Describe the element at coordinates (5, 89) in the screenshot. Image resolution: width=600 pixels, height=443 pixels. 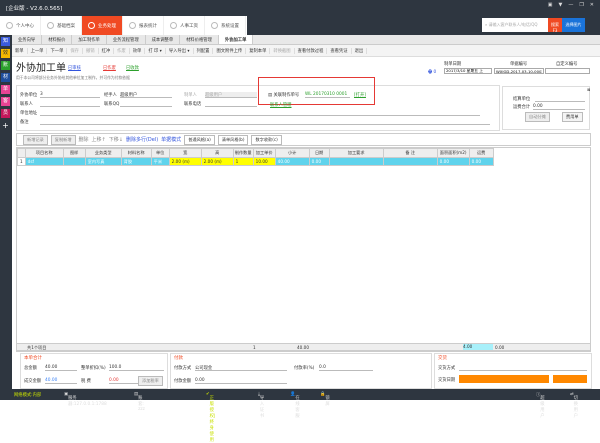
I see `sidebar-item-order: 单` at that location.